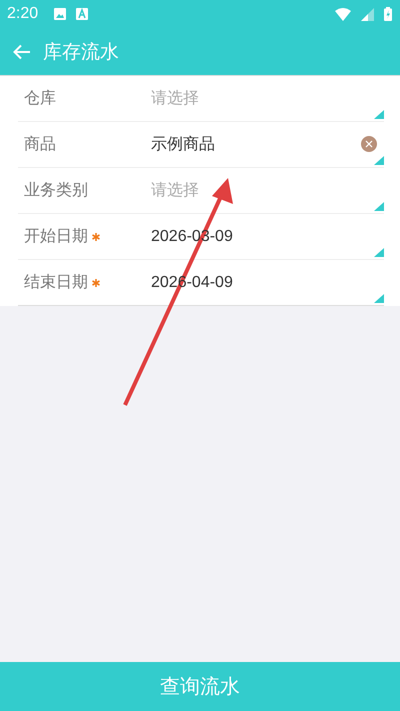 The width and height of the screenshot is (400, 711). What do you see at coordinates (40, 144) in the screenshot?
I see `field-label: 商品` at bounding box center [40, 144].